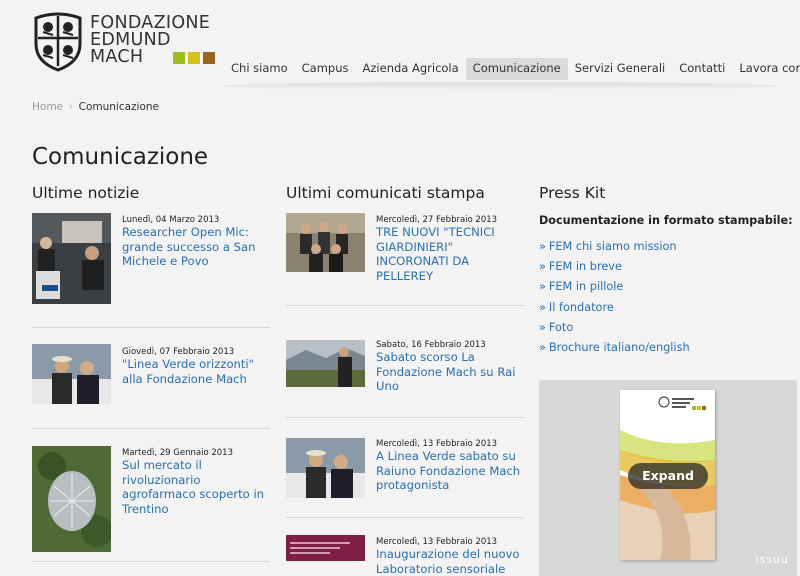 The width and height of the screenshot is (800, 576). I want to click on presskit-link: » Il fondatore, so click(668, 311).